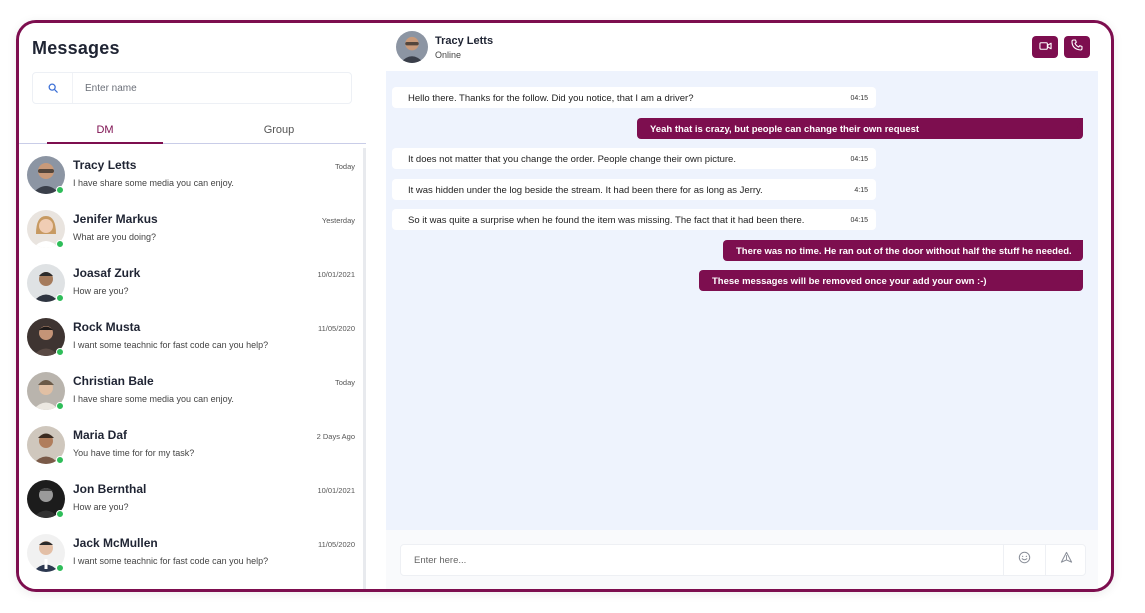  Describe the element at coordinates (192, 131) in the screenshot. I see `tab-bar: DM Group` at that location.